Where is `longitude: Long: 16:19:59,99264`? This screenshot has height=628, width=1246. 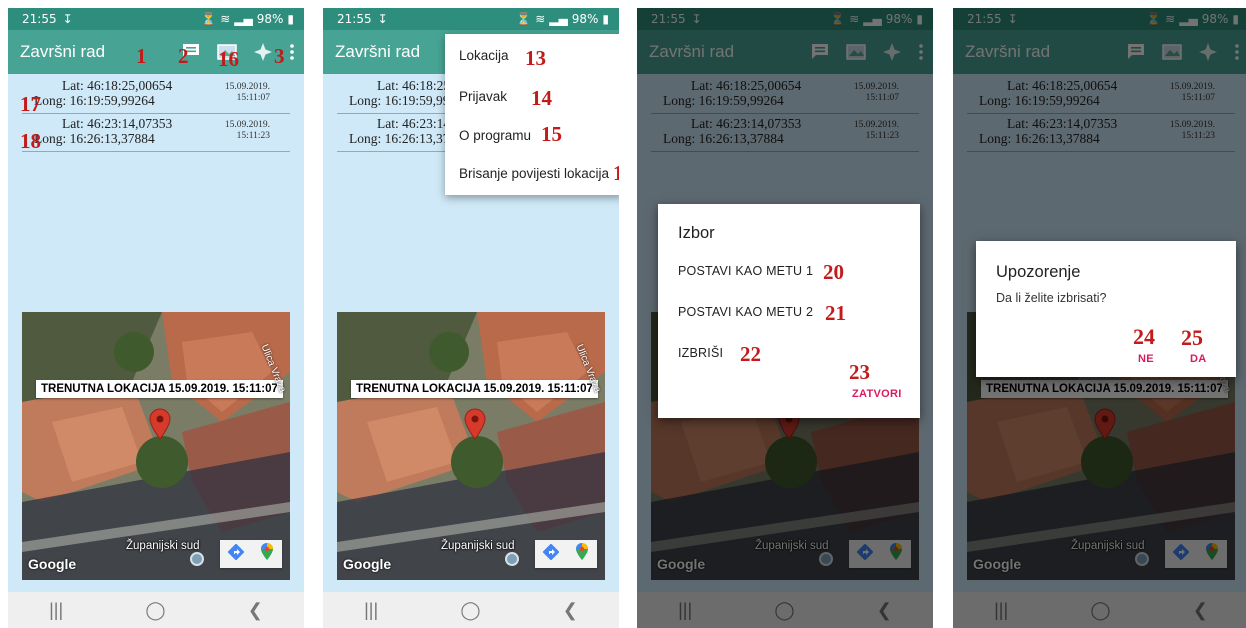 longitude: Long: 16:19:59,99264 is located at coordinates (94, 100).